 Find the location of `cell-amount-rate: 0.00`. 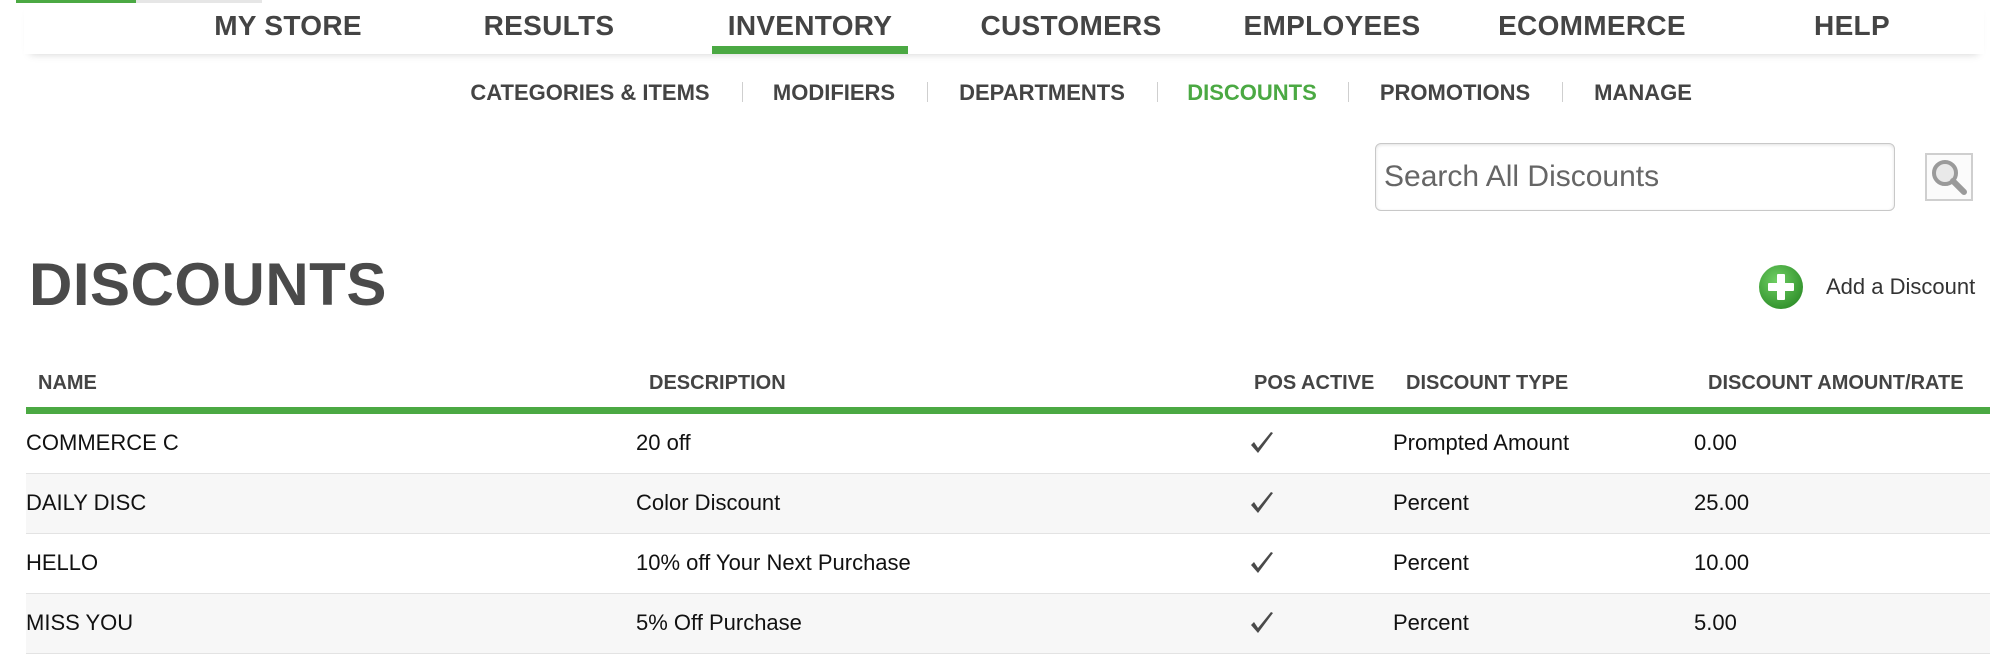

cell-amount-rate: 0.00 is located at coordinates (1715, 442).